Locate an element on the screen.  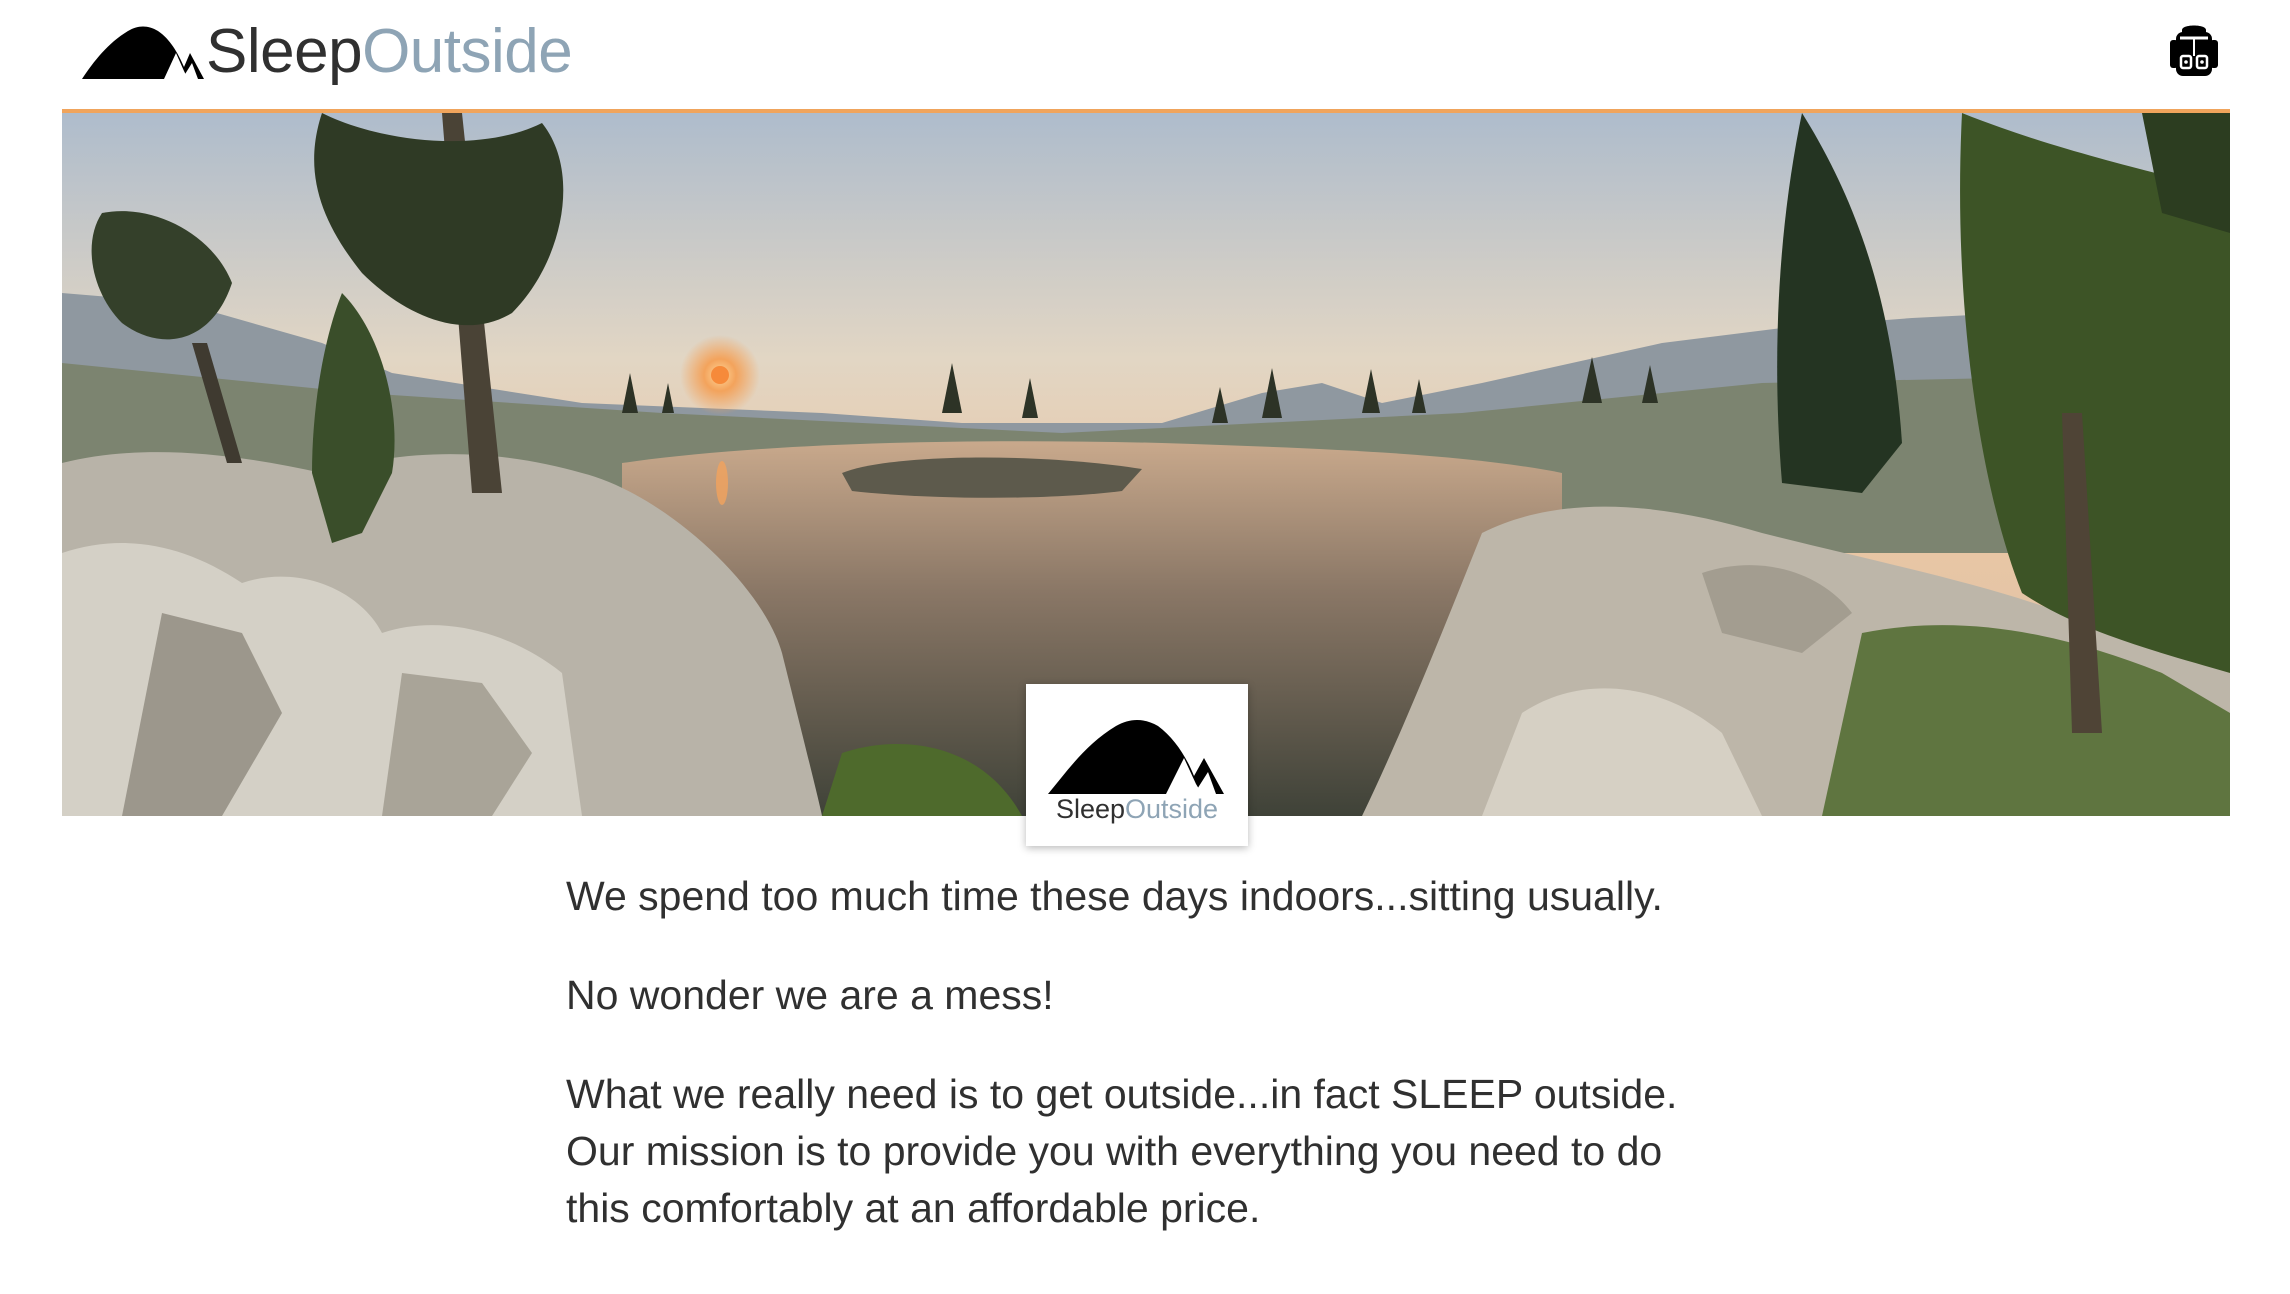
brand-name-part1: Sleep is located at coordinates (284, 51).